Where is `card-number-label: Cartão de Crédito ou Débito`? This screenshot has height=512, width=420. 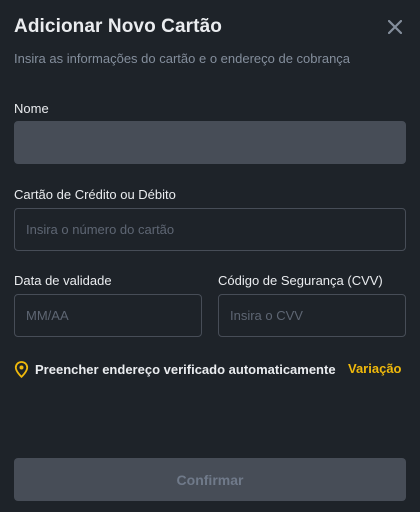 card-number-label: Cartão de Crédito ou Débito is located at coordinates (95, 194).